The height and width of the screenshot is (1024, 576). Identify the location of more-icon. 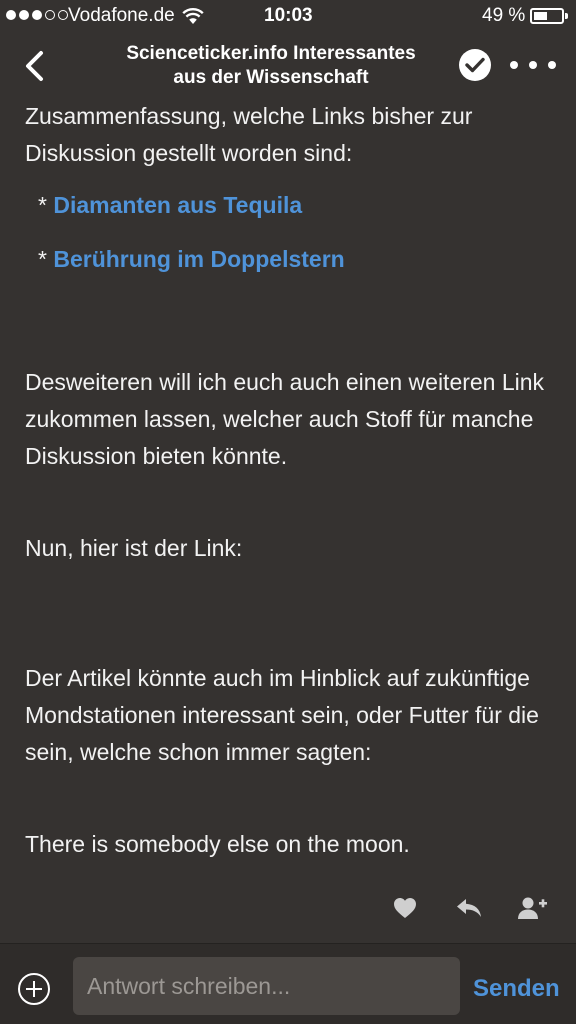
(514, 65).